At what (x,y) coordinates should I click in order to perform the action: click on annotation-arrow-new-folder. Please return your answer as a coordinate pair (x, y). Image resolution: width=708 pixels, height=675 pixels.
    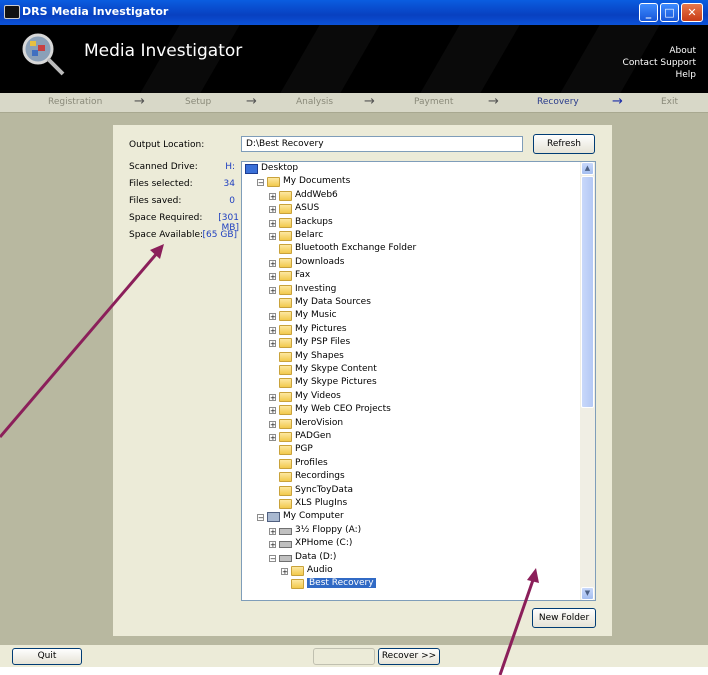
    Looking at the image, I should click on (516, 627).